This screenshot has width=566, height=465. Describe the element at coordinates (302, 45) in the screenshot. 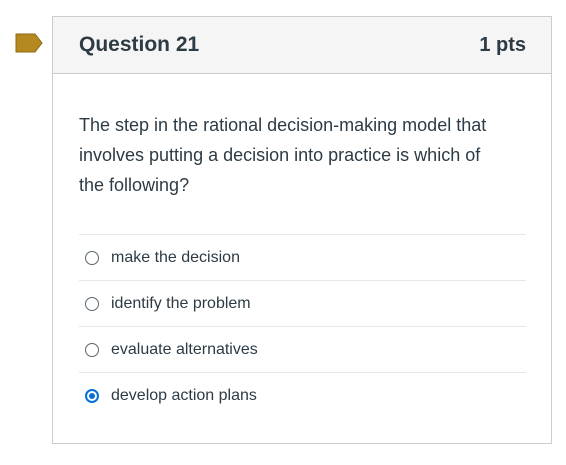

I see `question-header: Question 21 1 pts` at that location.